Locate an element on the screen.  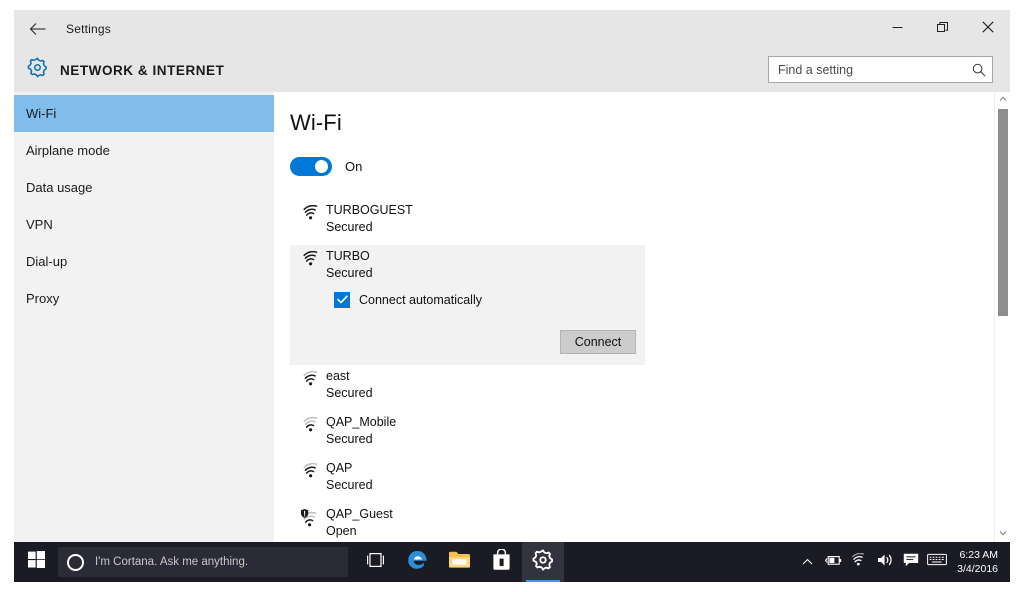
network-item-turbo: TURBO Secured is located at coordinates (467, 268).